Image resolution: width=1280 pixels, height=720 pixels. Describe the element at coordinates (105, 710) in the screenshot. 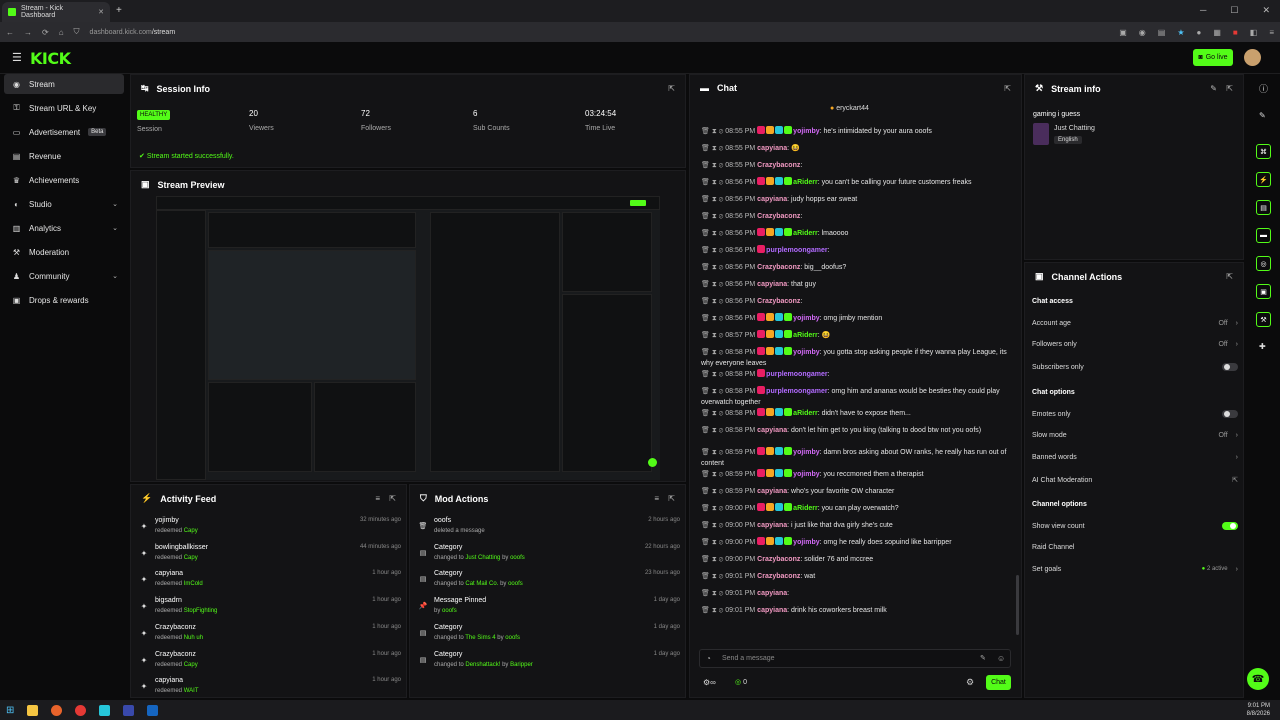

I see `app-icon` at that location.